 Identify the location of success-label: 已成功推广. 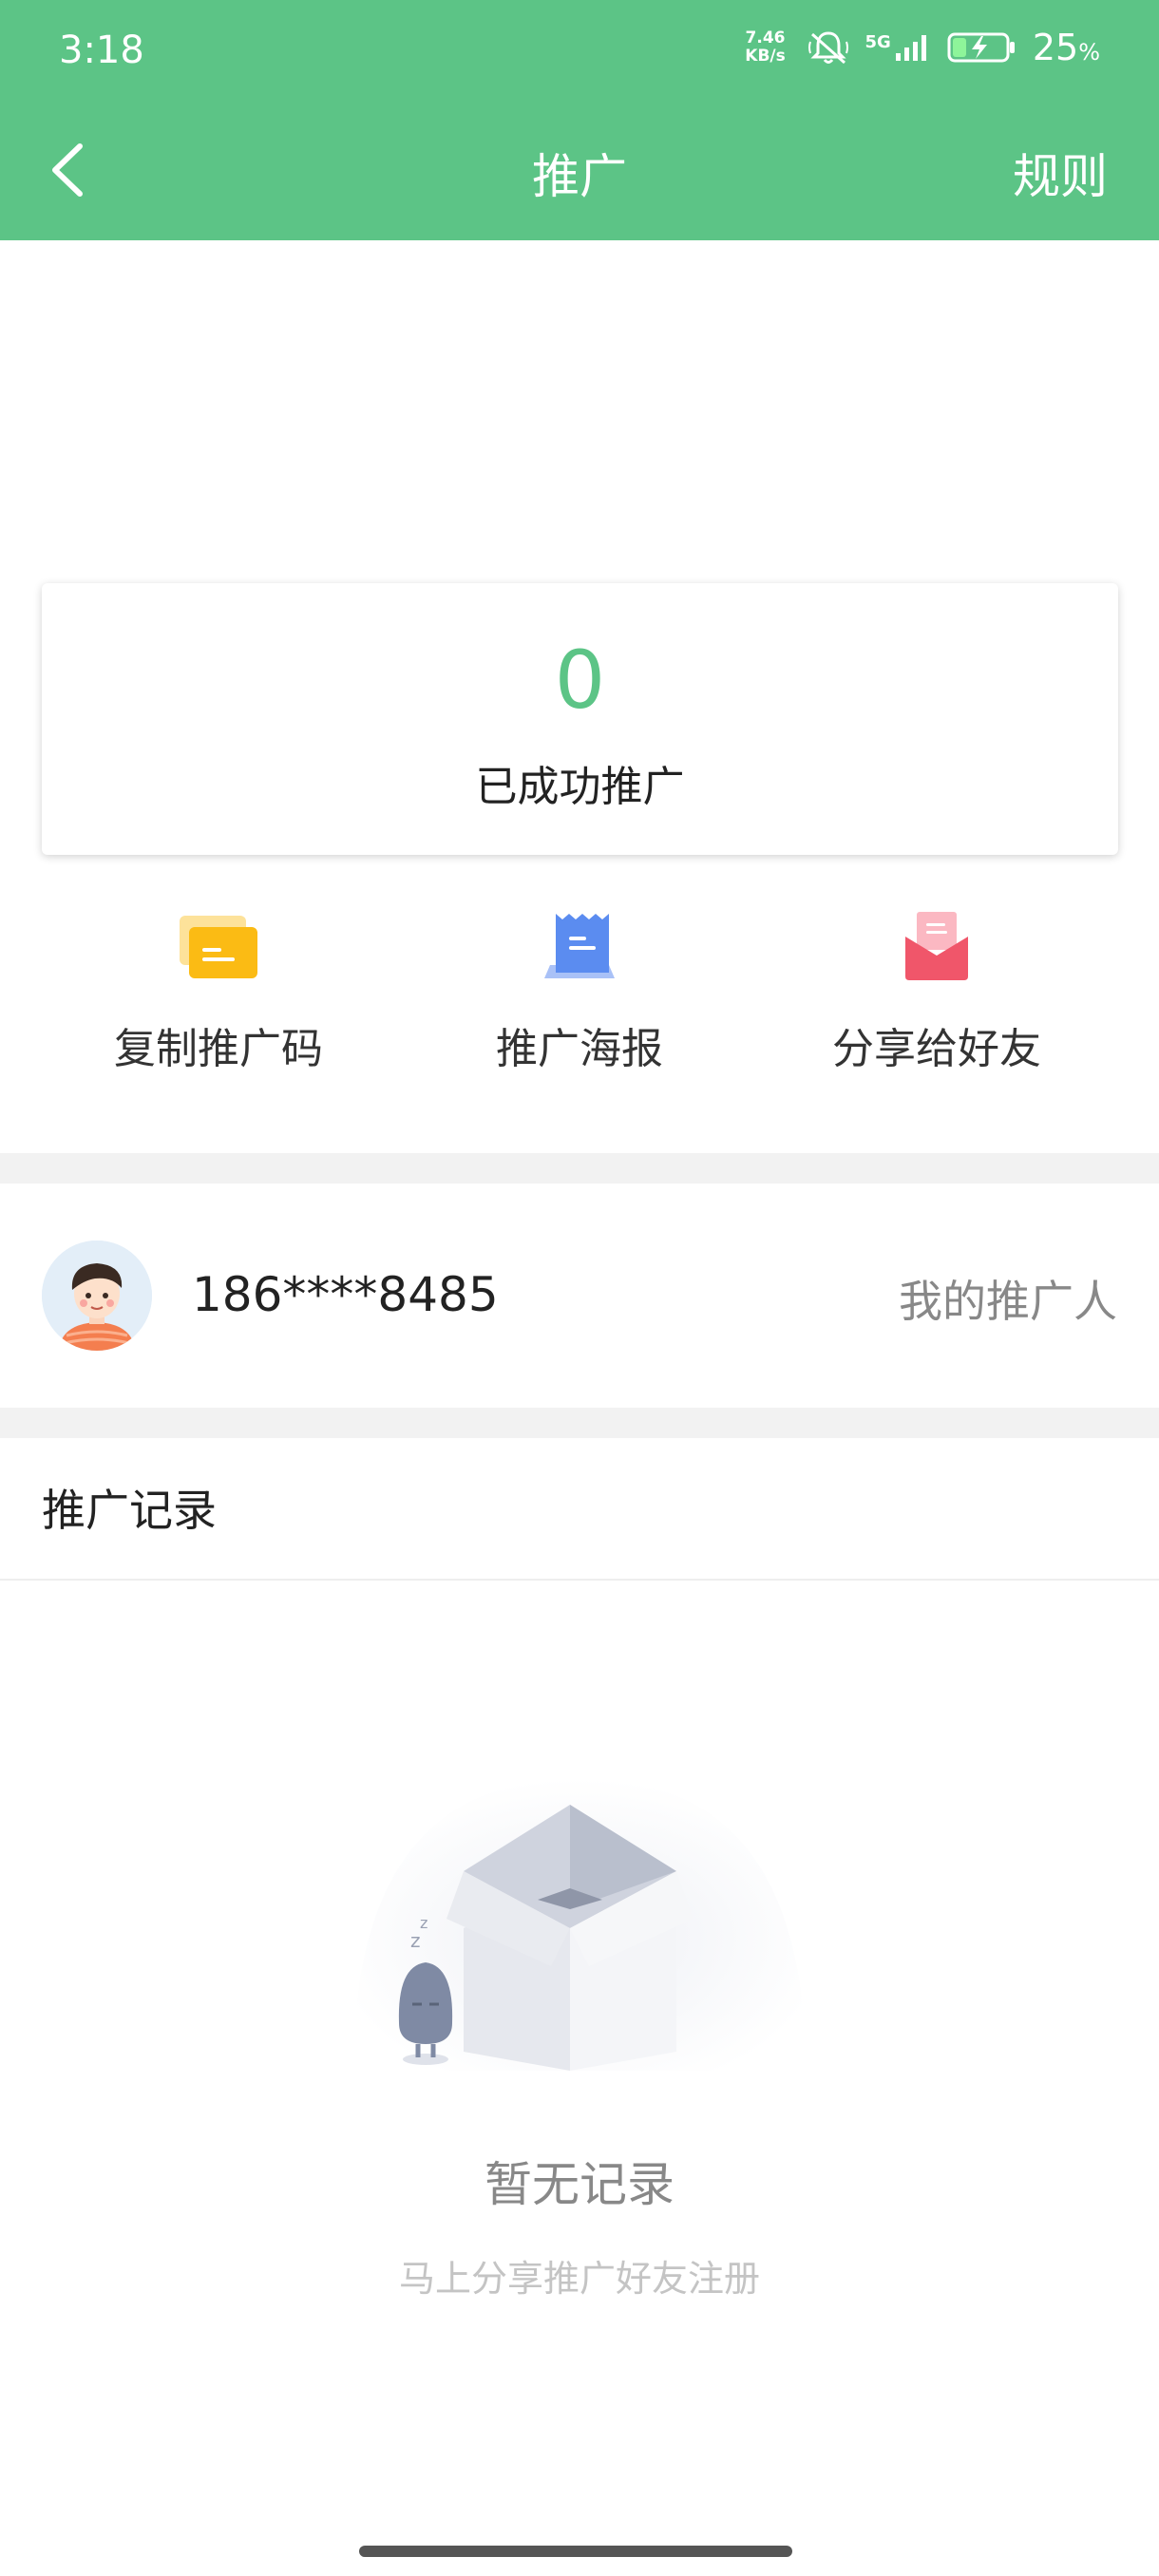
(580, 787).